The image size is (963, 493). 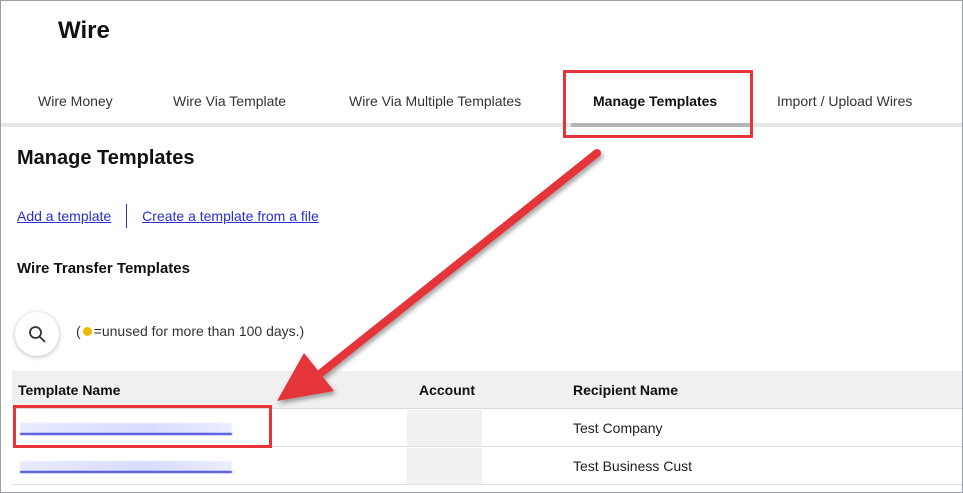 I want to click on search-button, so click(x=37, y=334).